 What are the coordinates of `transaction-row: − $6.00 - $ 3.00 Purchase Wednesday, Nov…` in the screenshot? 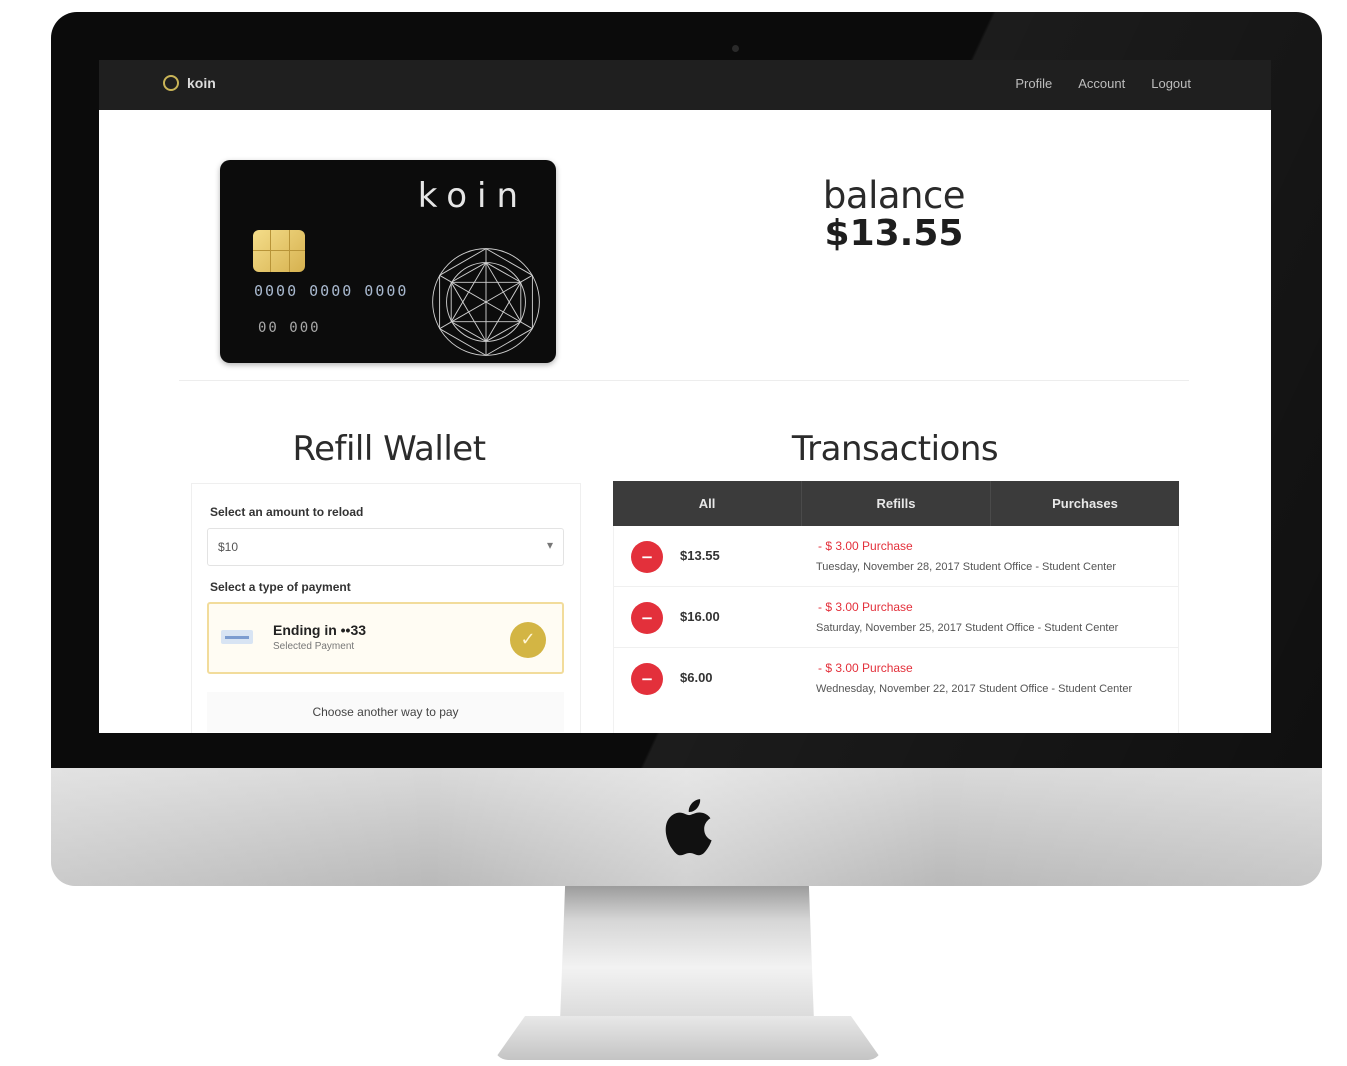 It's located at (896, 688).